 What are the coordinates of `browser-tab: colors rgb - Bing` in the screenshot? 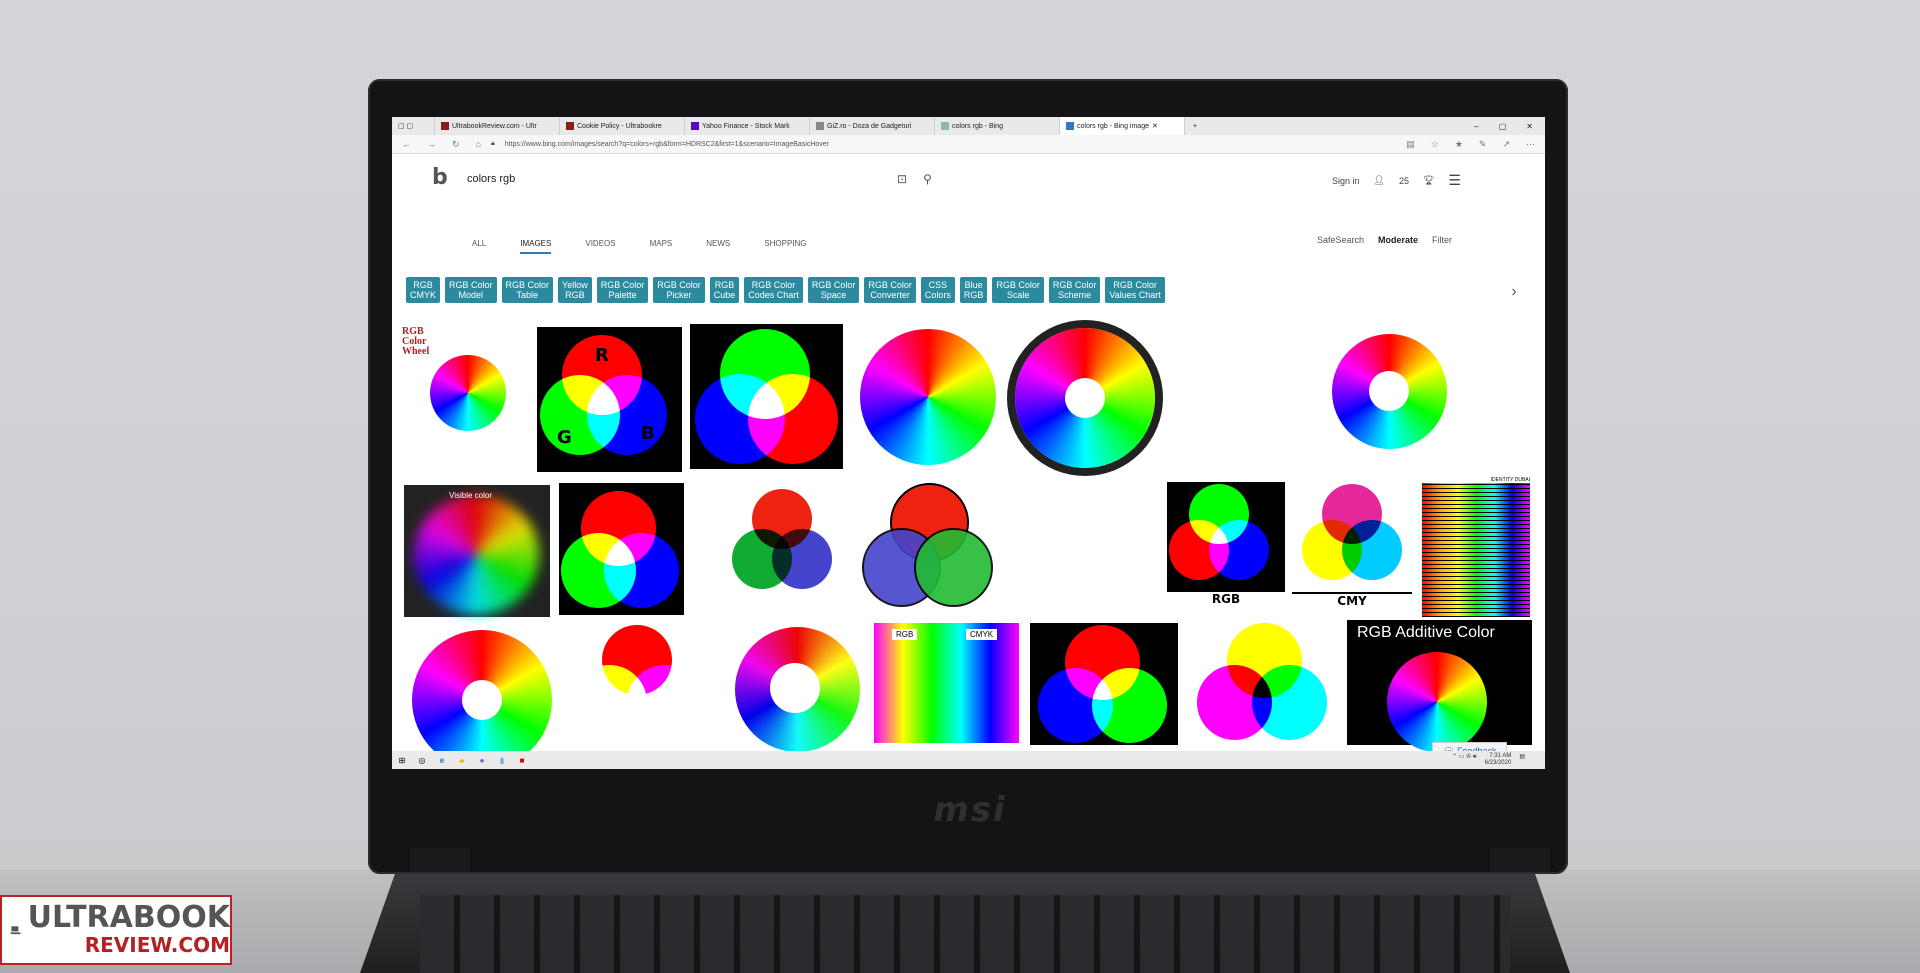 It's located at (997, 126).